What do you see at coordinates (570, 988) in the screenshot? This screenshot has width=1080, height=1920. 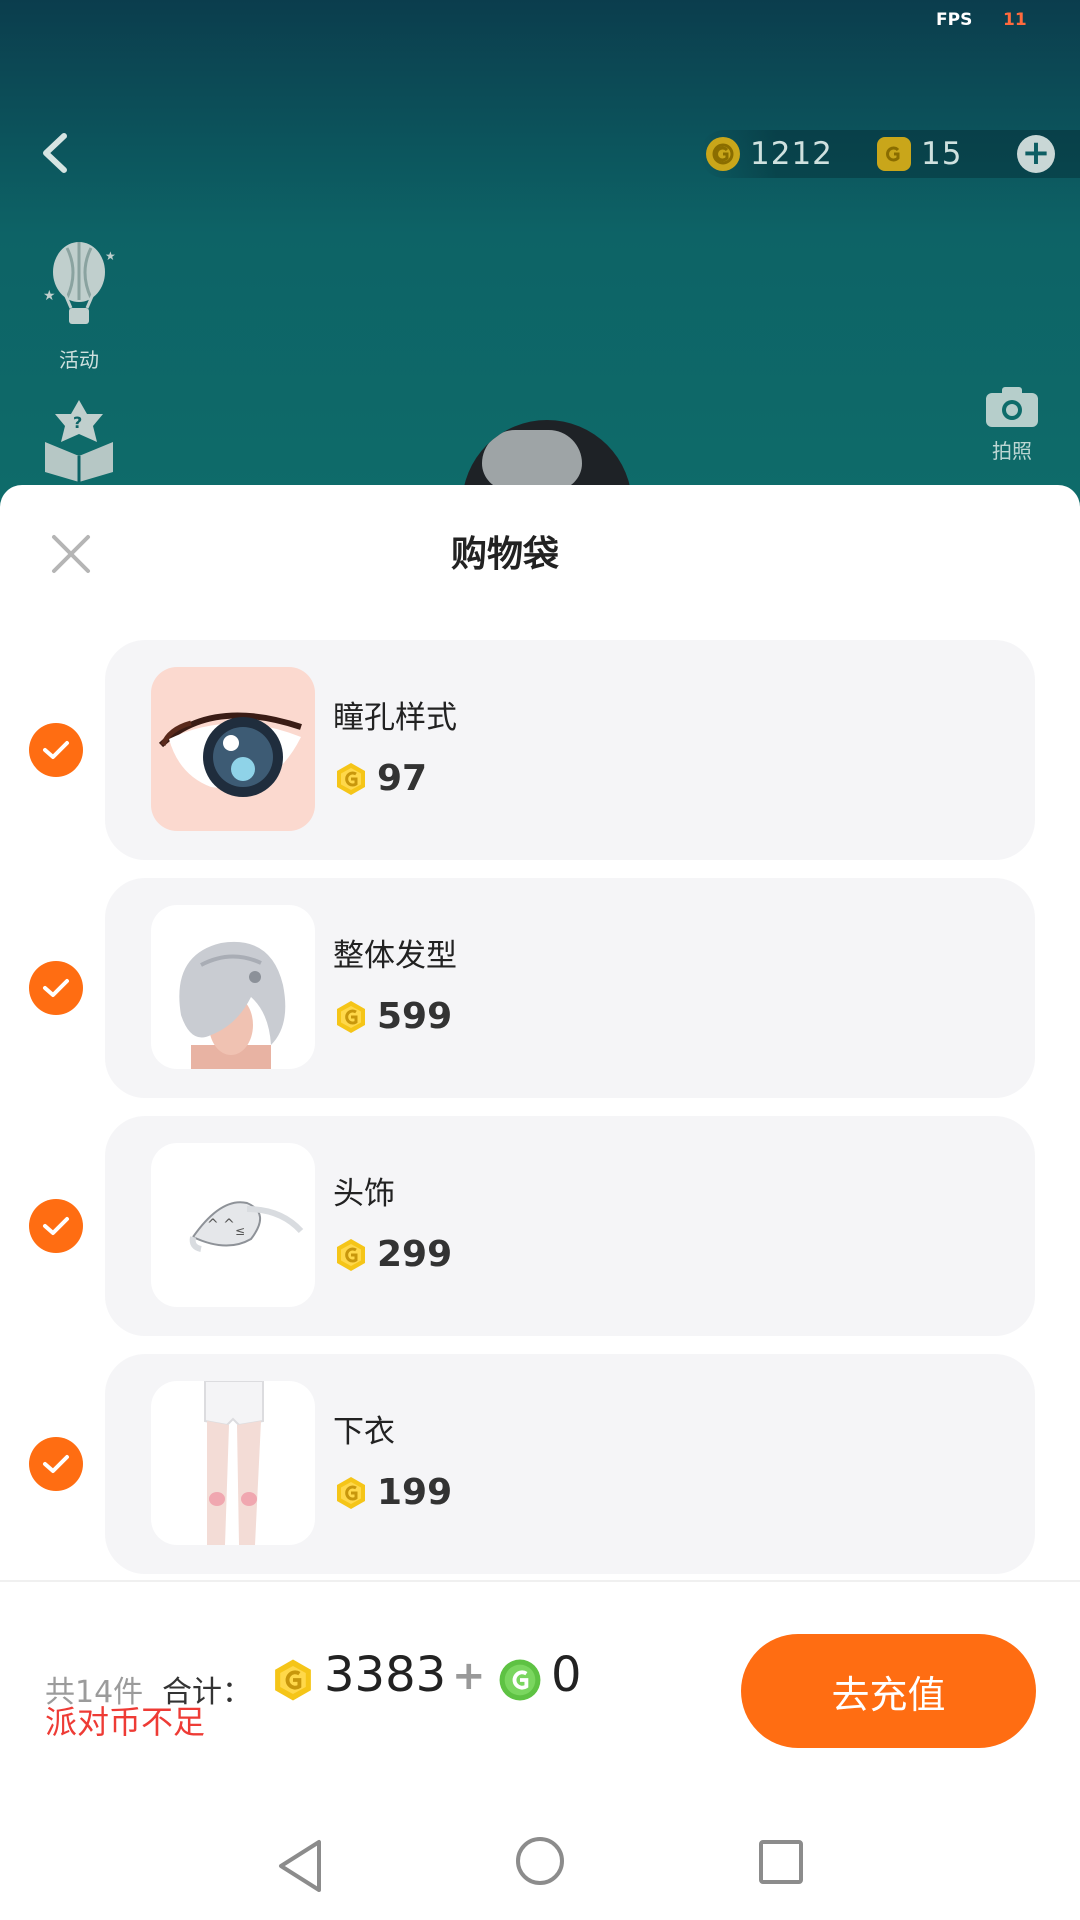 I see `item-card: 整体发型 599` at bounding box center [570, 988].